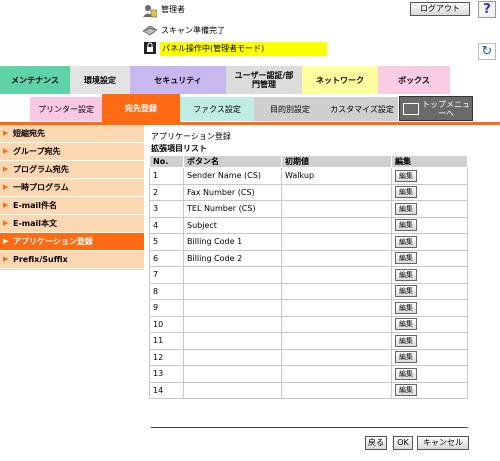 The height and width of the screenshot is (461, 500). I want to click on top-menu-button: トップメニューへ, so click(436, 108).